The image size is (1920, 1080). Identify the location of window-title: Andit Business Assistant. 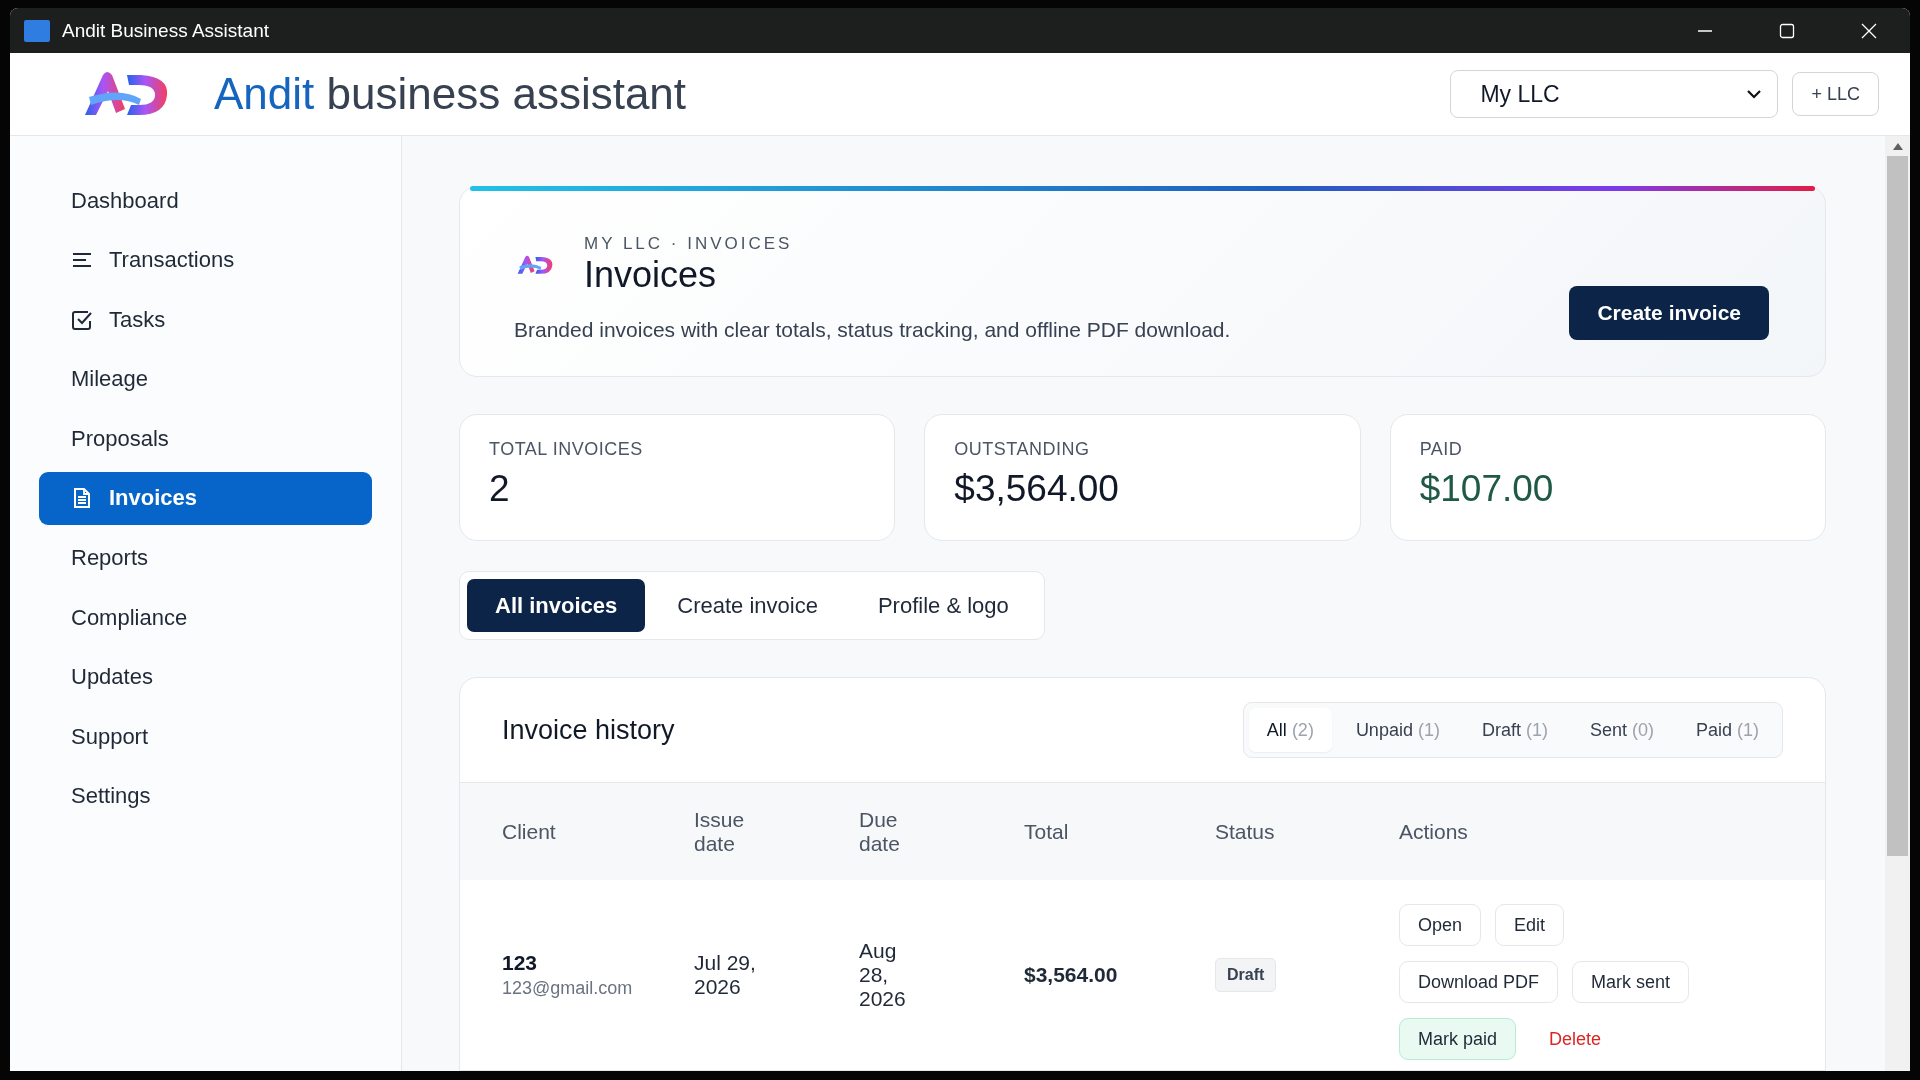
(166, 30).